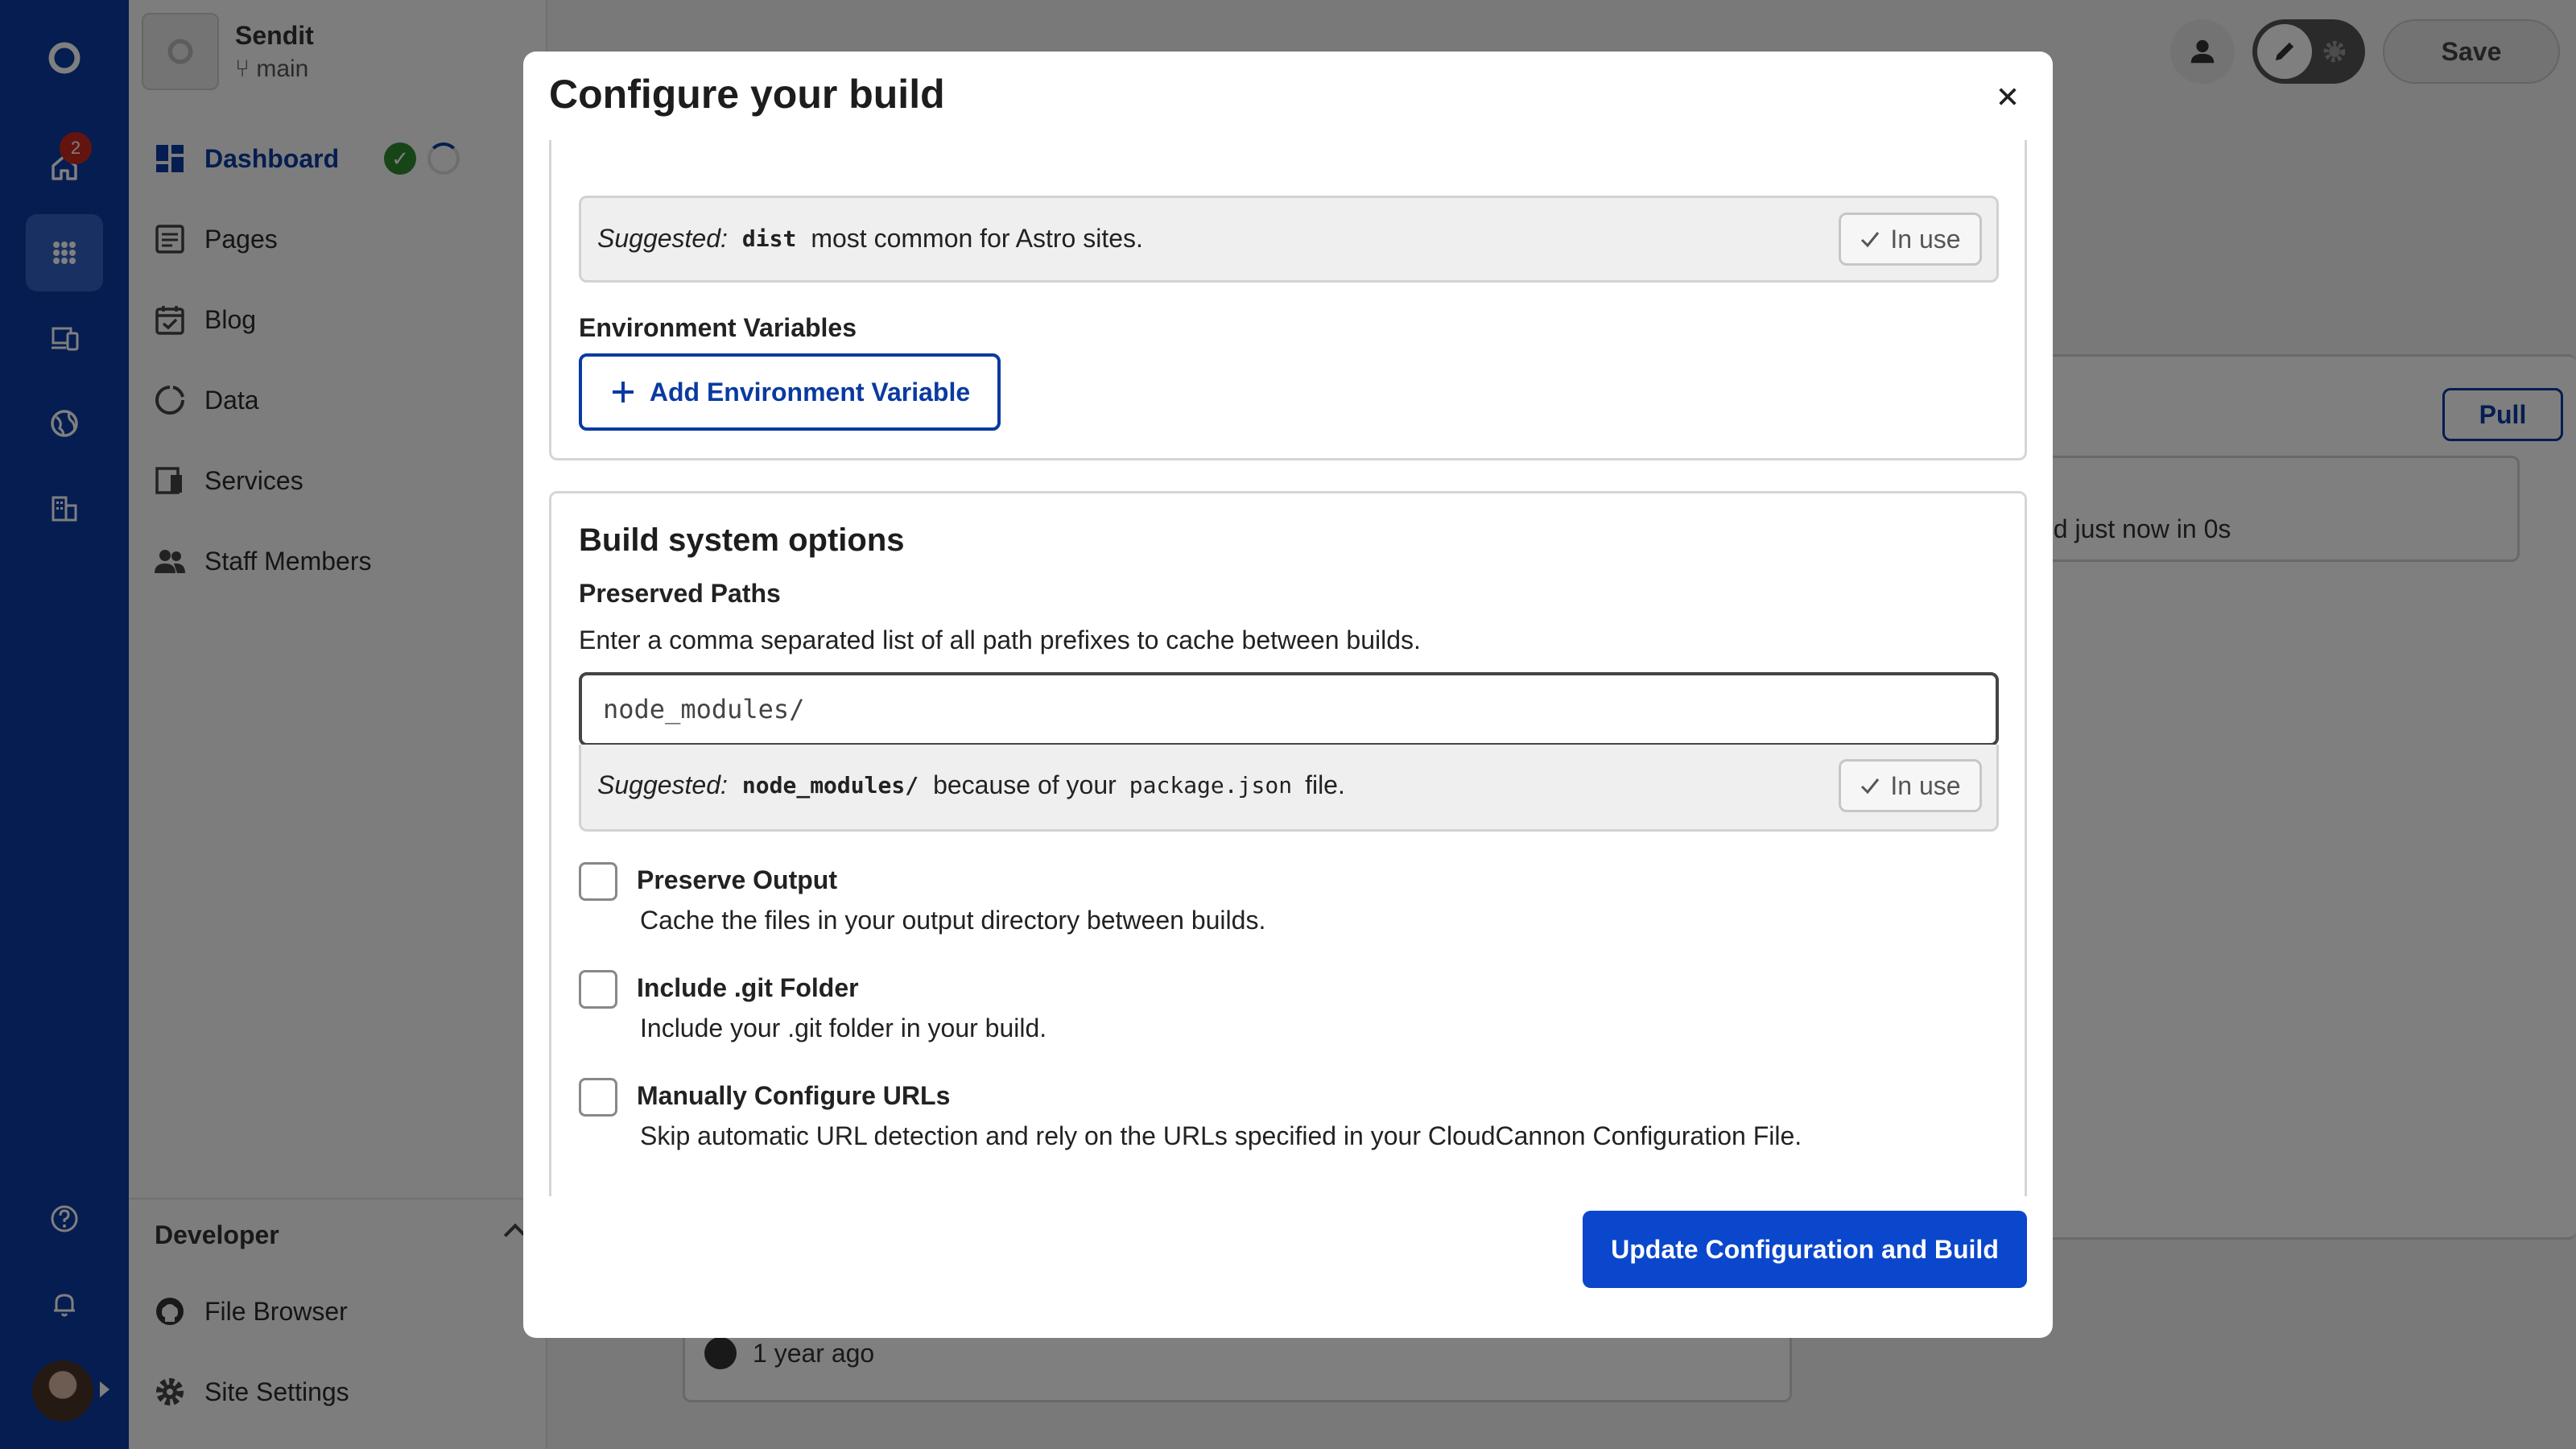 Image resolution: width=2576 pixels, height=1449 pixels. I want to click on build-system-title: Build system options, so click(742, 540).